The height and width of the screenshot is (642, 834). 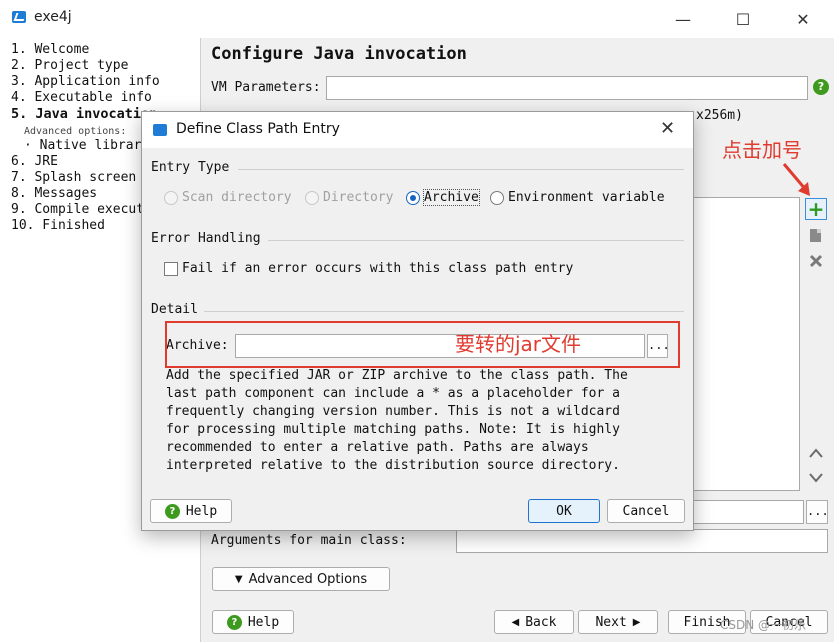 I want to click on vm-hint-text: x256m), so click(x=719, y=115).